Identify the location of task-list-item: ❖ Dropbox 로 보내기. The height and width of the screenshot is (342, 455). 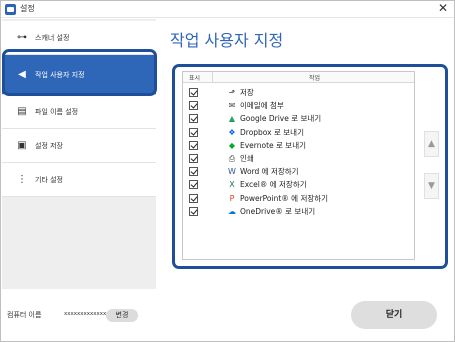
(298, 133).